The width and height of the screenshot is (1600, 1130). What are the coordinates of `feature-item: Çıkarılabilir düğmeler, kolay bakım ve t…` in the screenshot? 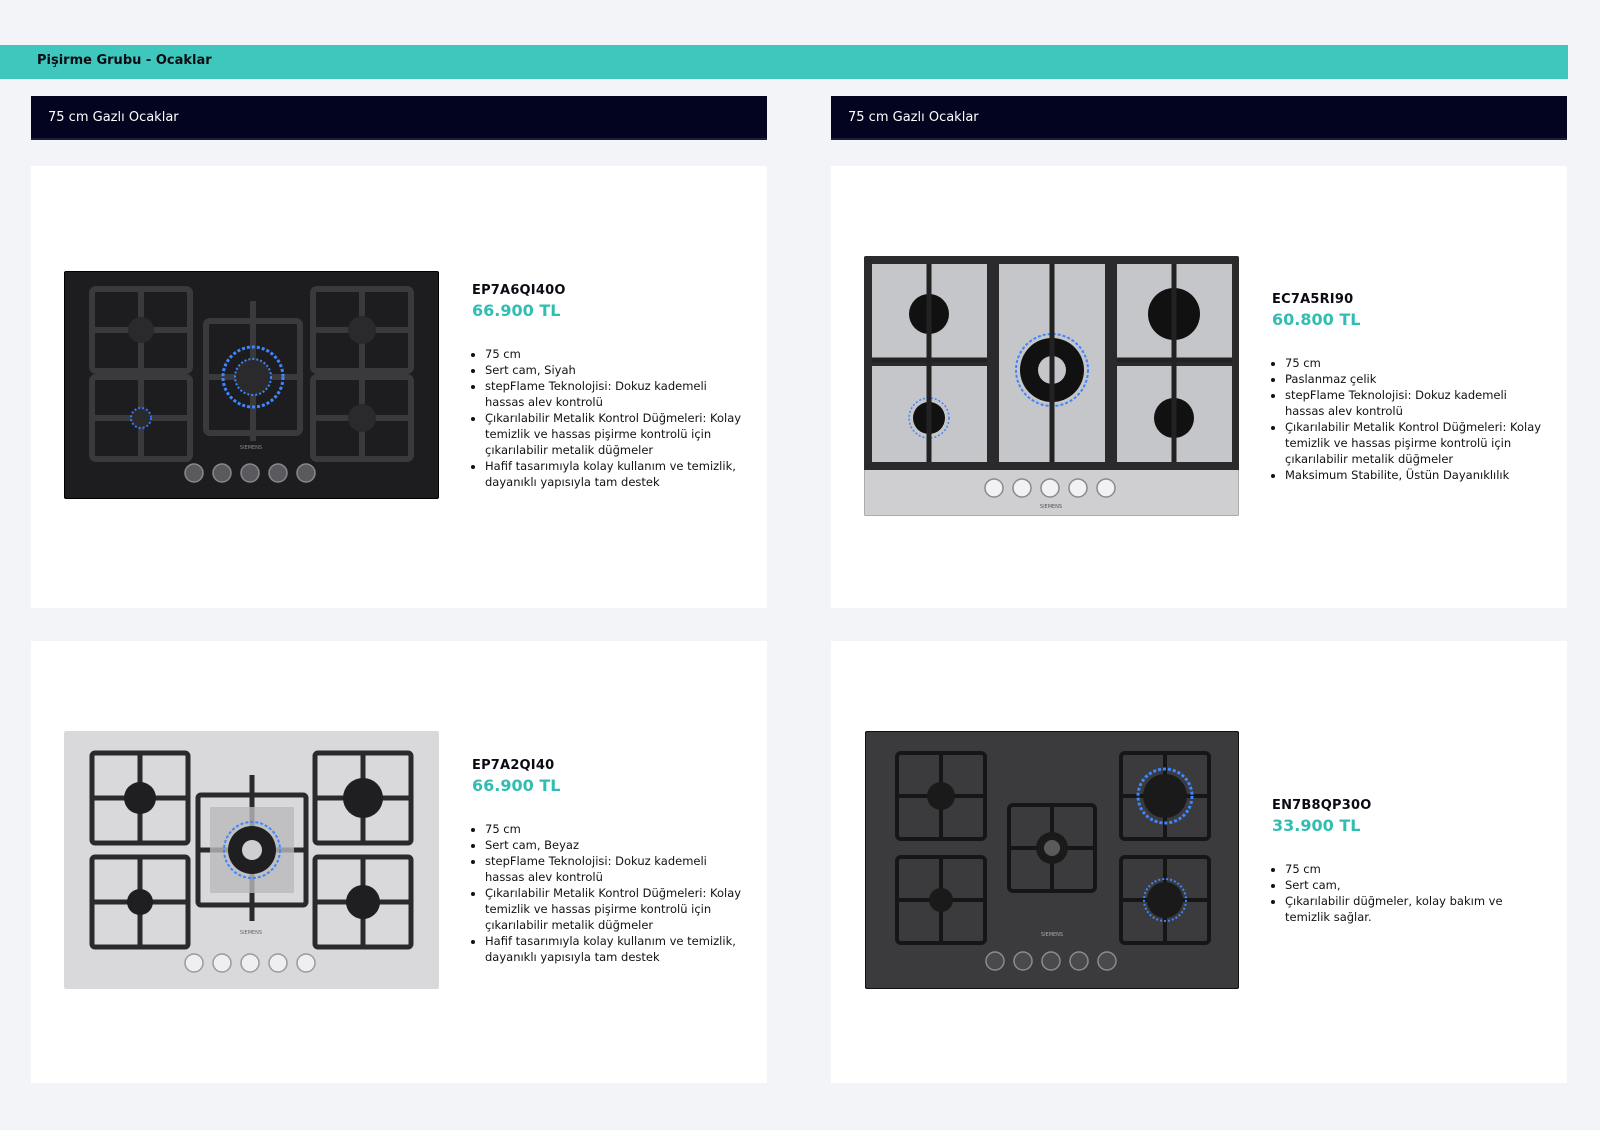 It's located at (1413, 909).